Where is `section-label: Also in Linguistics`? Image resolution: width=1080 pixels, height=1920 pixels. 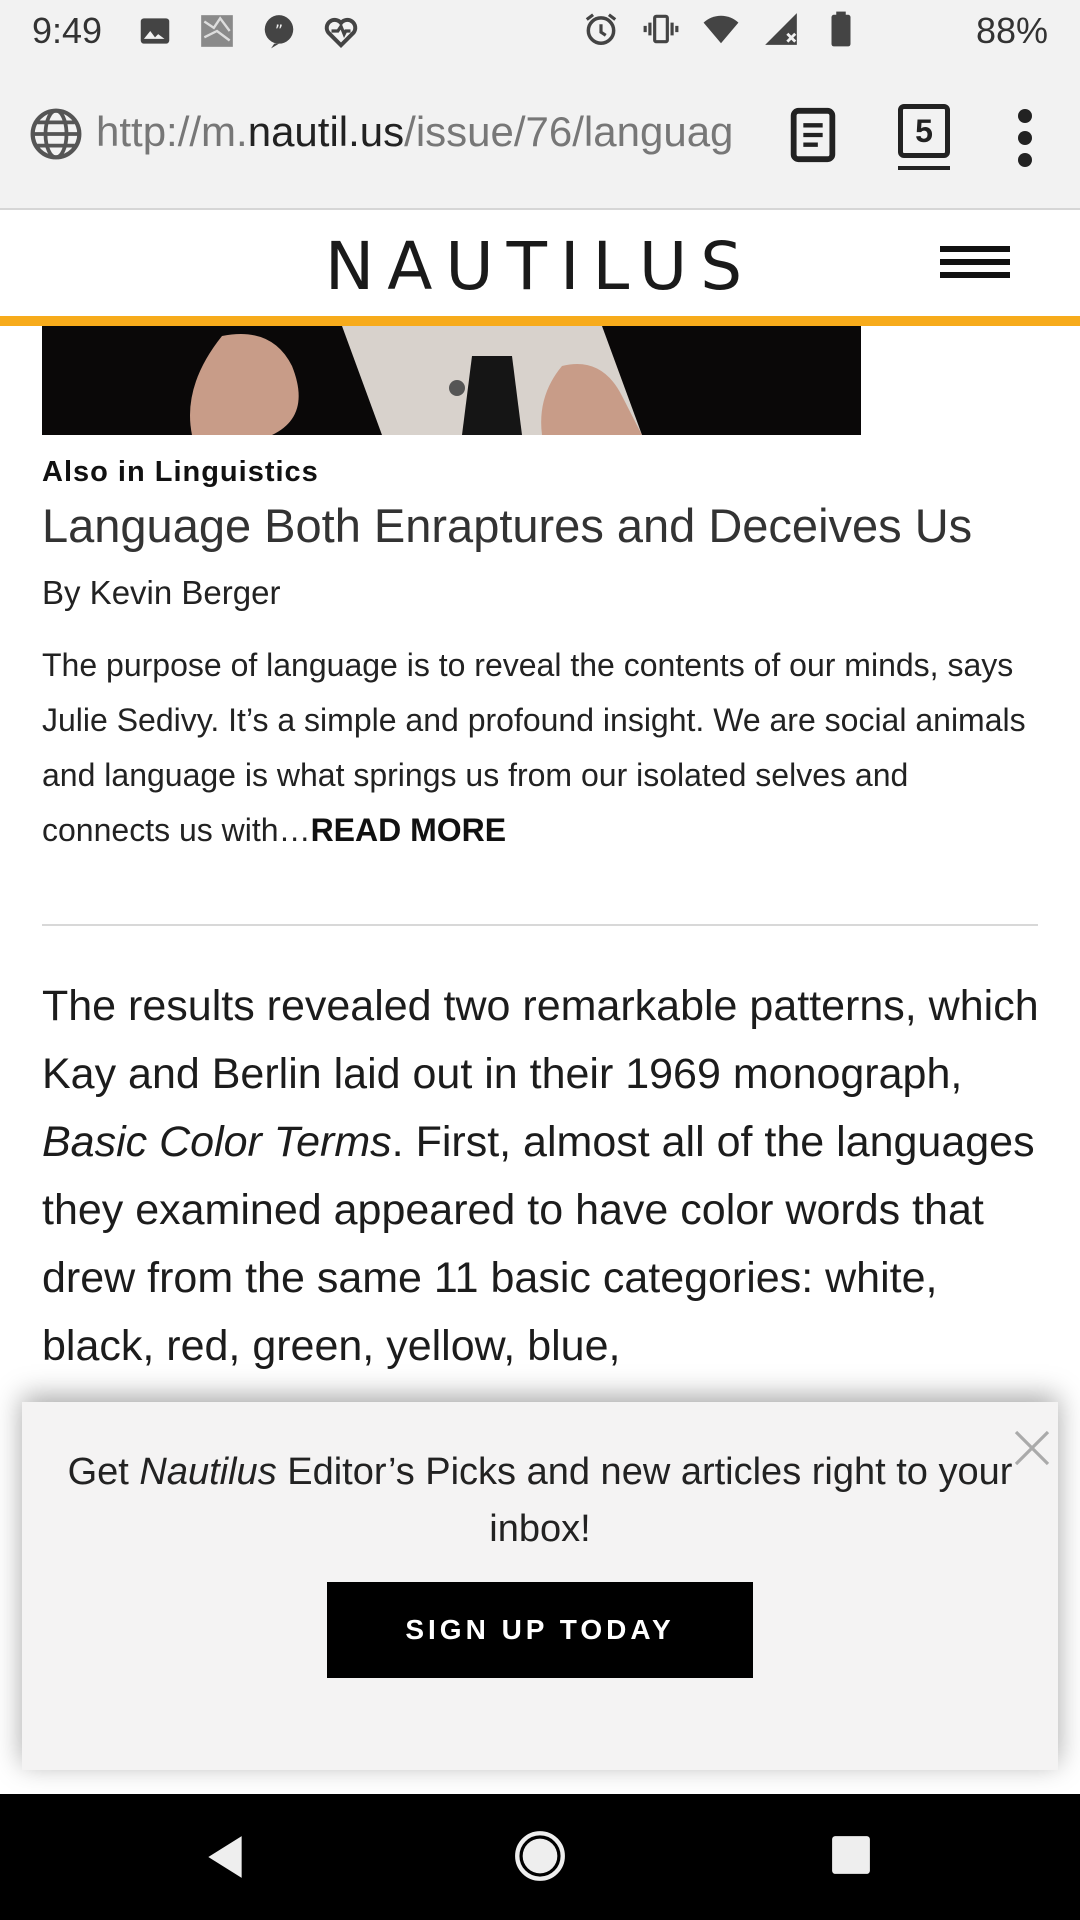
section-label: Also in Linguistics is located at coordinates (180, 472).